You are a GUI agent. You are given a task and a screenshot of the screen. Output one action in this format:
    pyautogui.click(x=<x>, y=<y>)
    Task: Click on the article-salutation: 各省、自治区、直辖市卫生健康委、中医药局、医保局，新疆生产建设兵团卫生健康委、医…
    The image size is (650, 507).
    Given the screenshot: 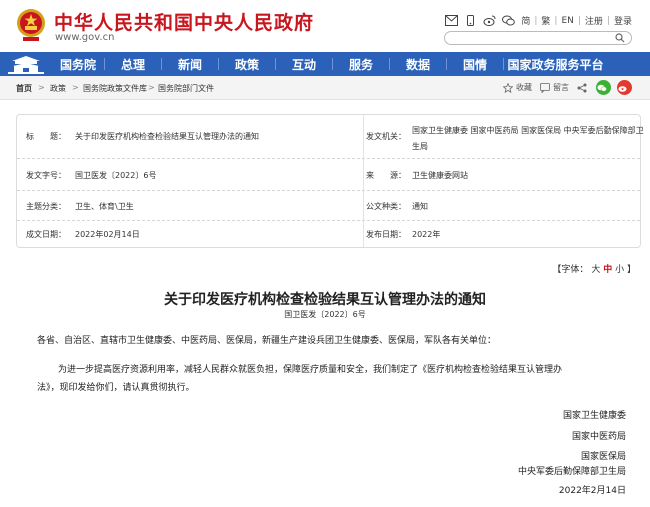 What is the action you would take?
    pyautogui.click(x=267, y=341)
    